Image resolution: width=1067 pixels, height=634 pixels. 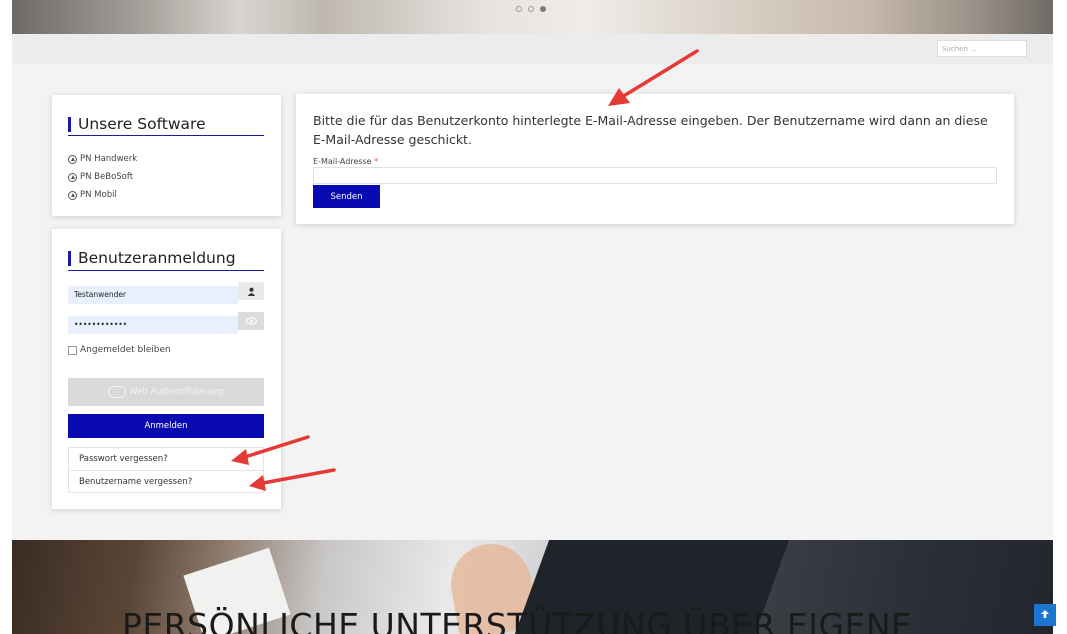 I want to click on web-authentication-button: Web Authentifizierung, so click(x=166, y=392).